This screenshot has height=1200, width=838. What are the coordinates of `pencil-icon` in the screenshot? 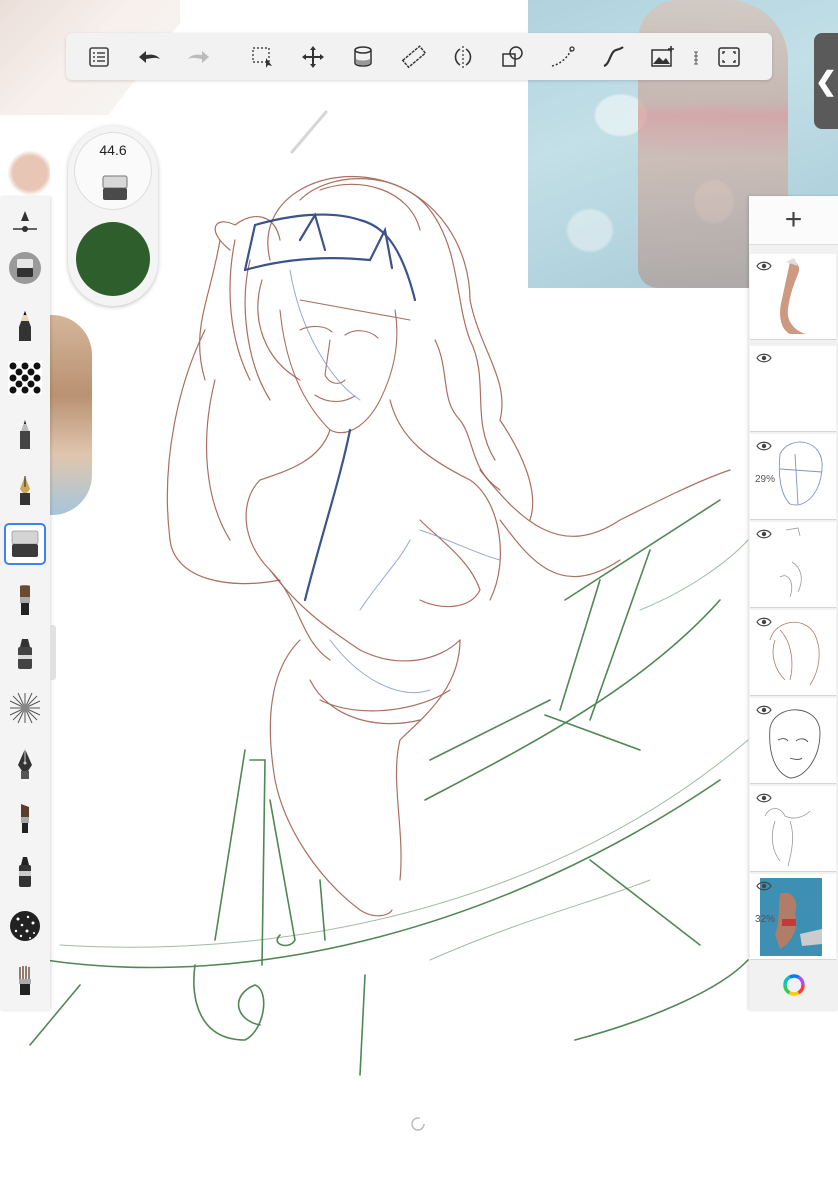 It's located at (25, 326).